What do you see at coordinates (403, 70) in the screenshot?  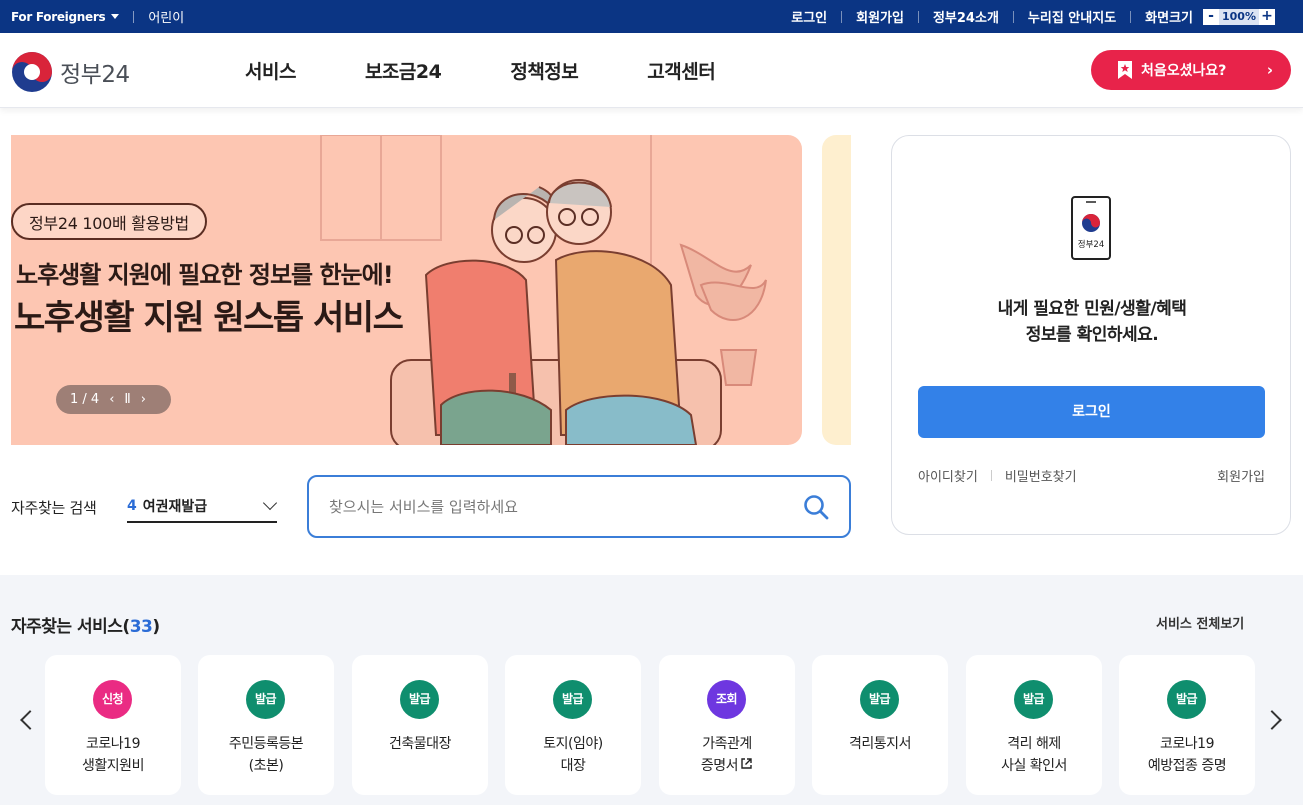 I see `nav-subsidy: 보조금24` at bounding box center [403, 70].